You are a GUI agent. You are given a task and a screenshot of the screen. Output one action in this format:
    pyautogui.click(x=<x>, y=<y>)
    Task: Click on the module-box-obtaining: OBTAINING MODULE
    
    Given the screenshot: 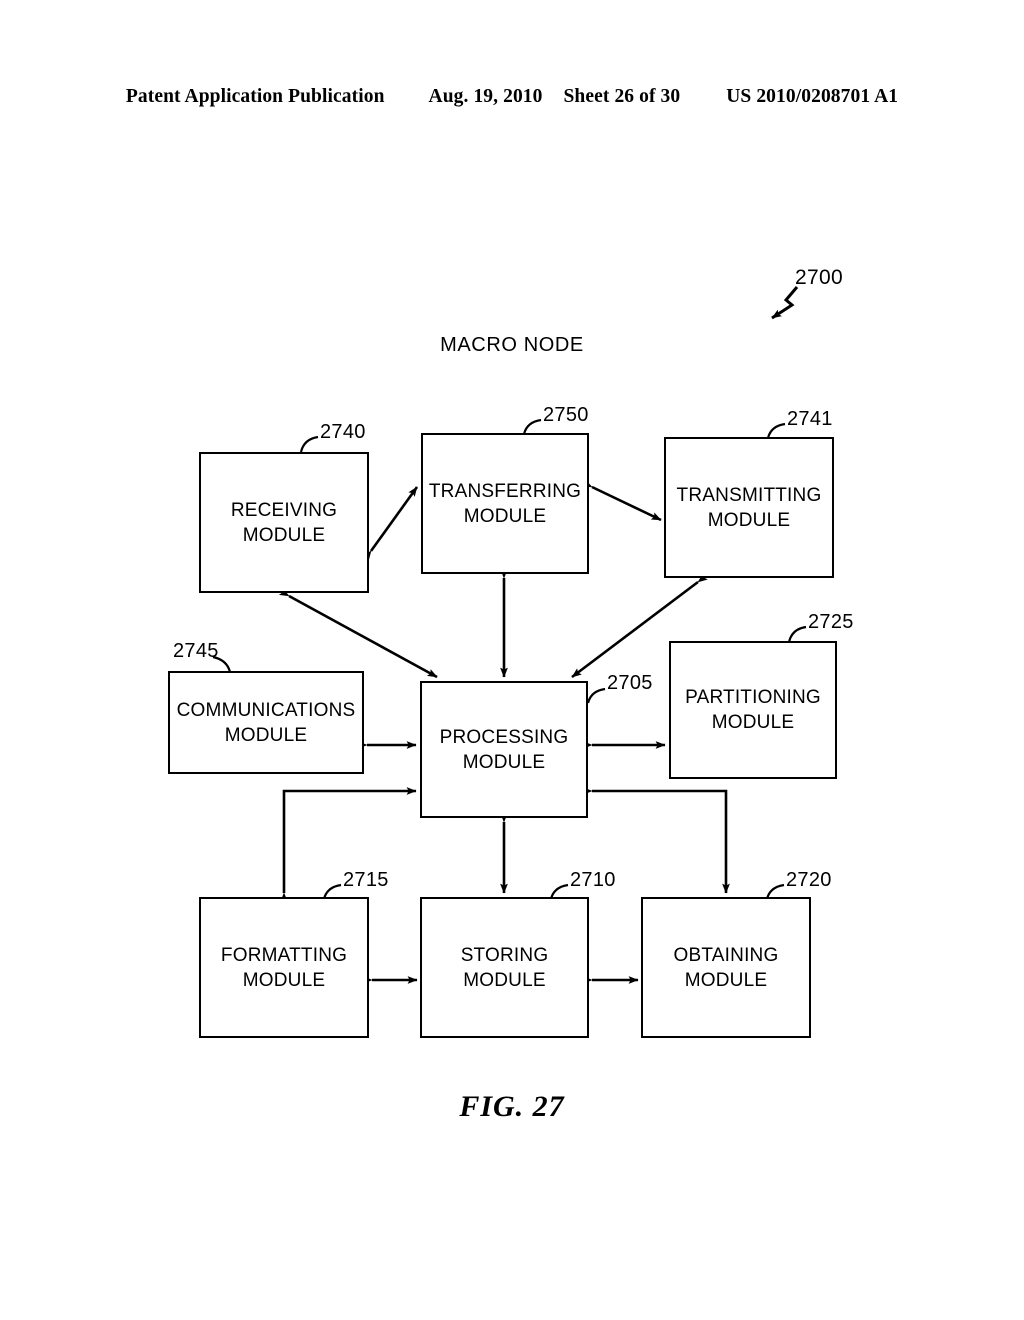 What is the action you would take?
    pyautogui.click(x=726, y=967)
    